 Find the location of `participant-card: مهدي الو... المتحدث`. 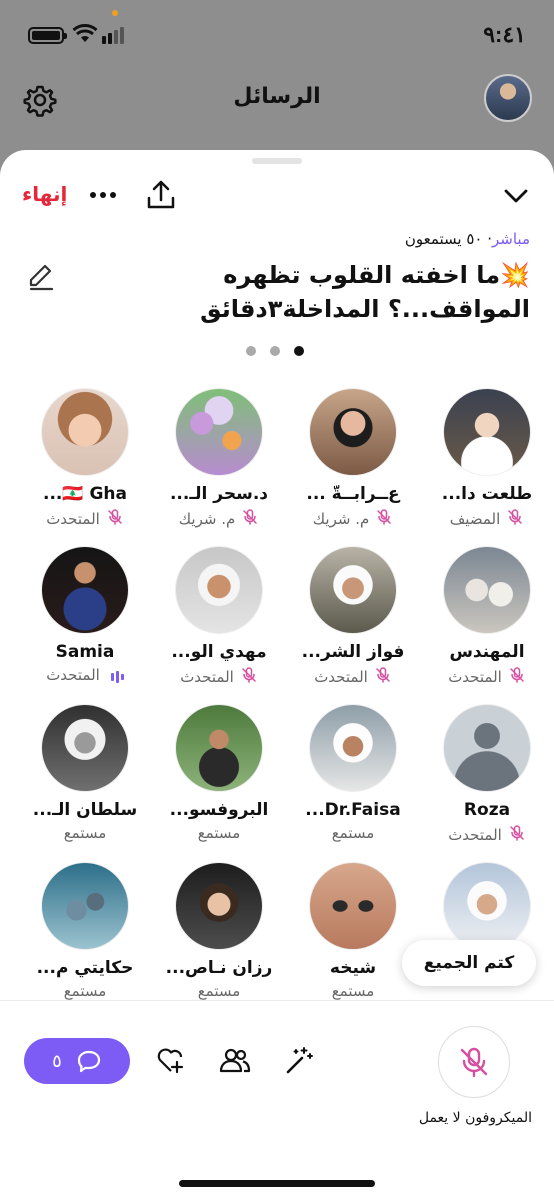

participant-card: مهدي الو... المتحدث is located at coordinates (219, 617).